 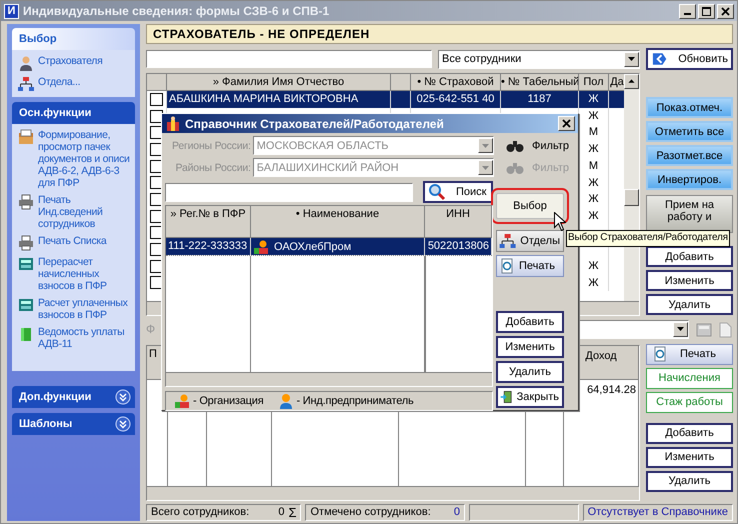 What do you see at coordinates (687, 14) in the screenshot?
I see `minimize-icon` at bounding box center [687, 14].